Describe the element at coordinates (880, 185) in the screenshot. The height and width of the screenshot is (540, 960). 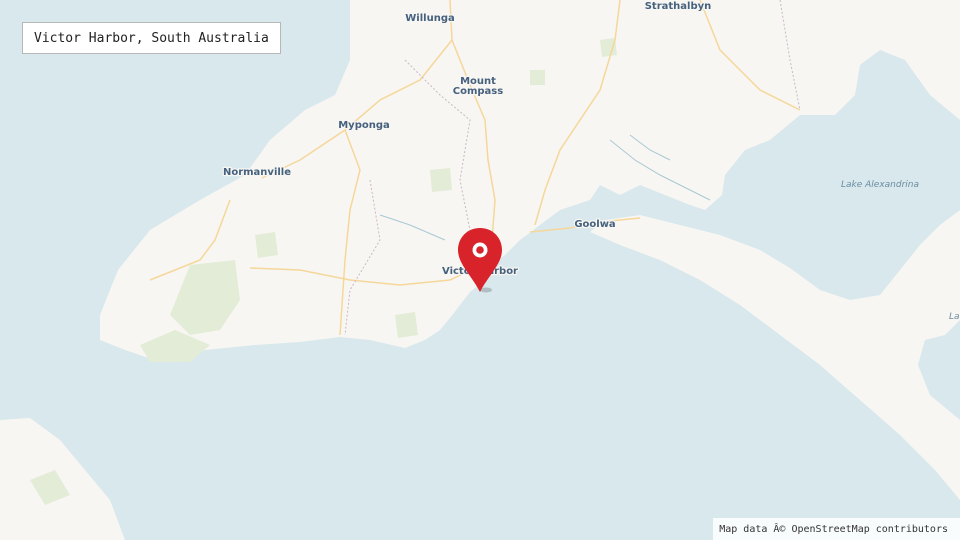
I see `water-label-lake-alexandrina: Lake Alexandrina` at that location.